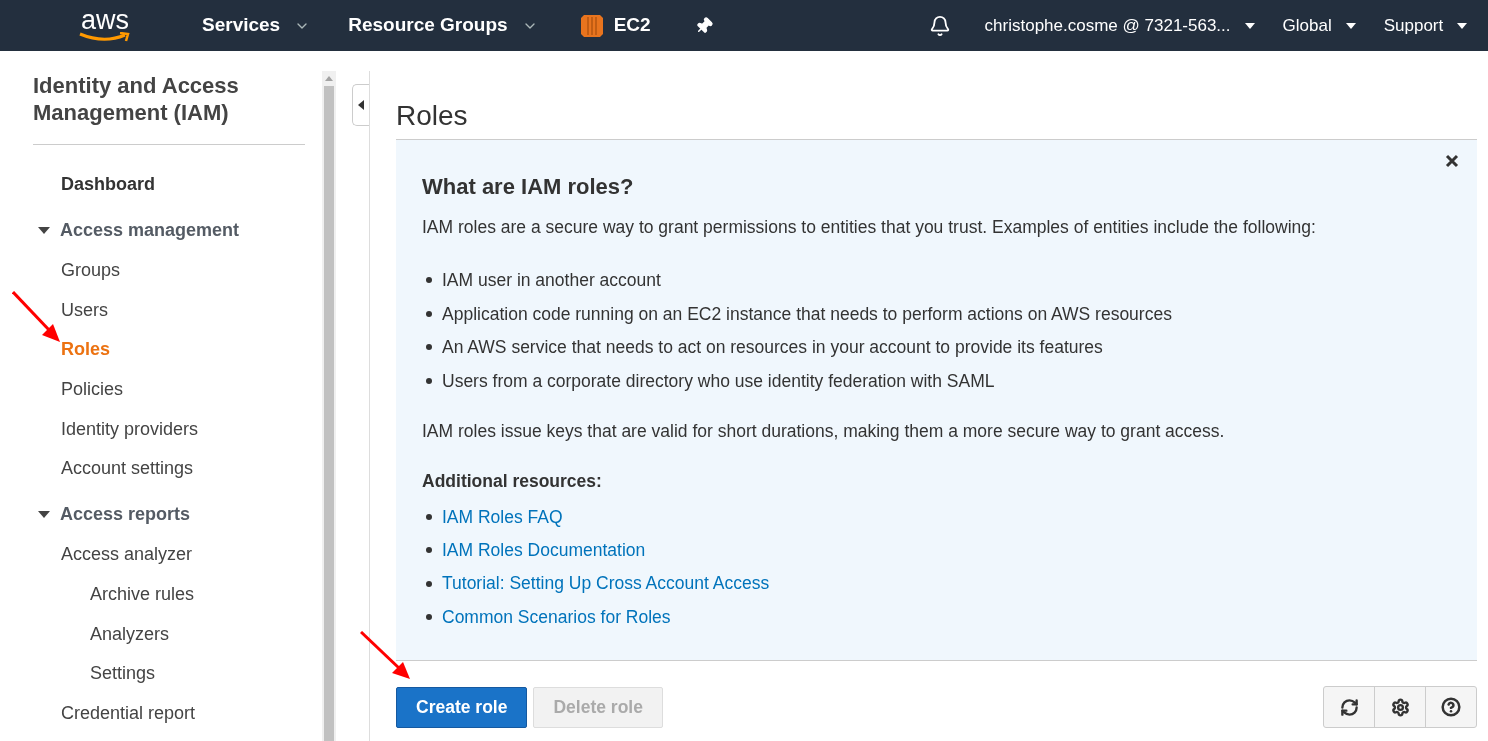  I want to click on nav-link: Settings, so click(123, 674).